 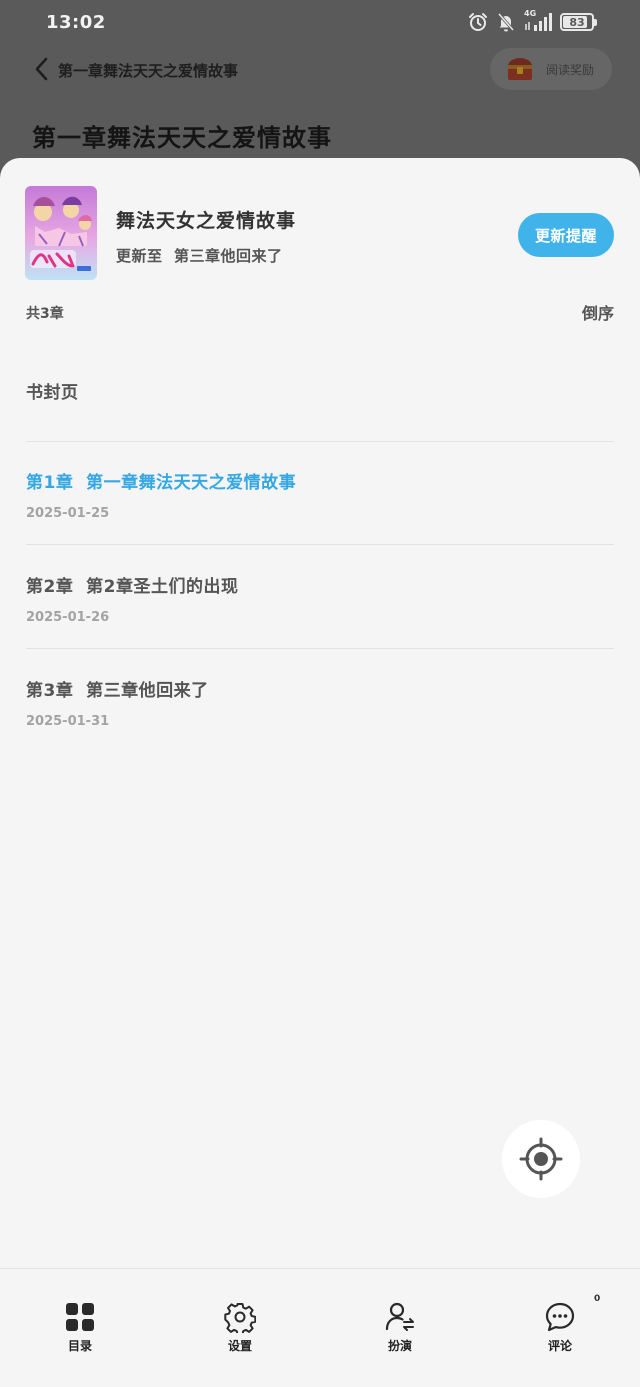 I want to click on nav-label: 目录, so click(x=79, y=1346).